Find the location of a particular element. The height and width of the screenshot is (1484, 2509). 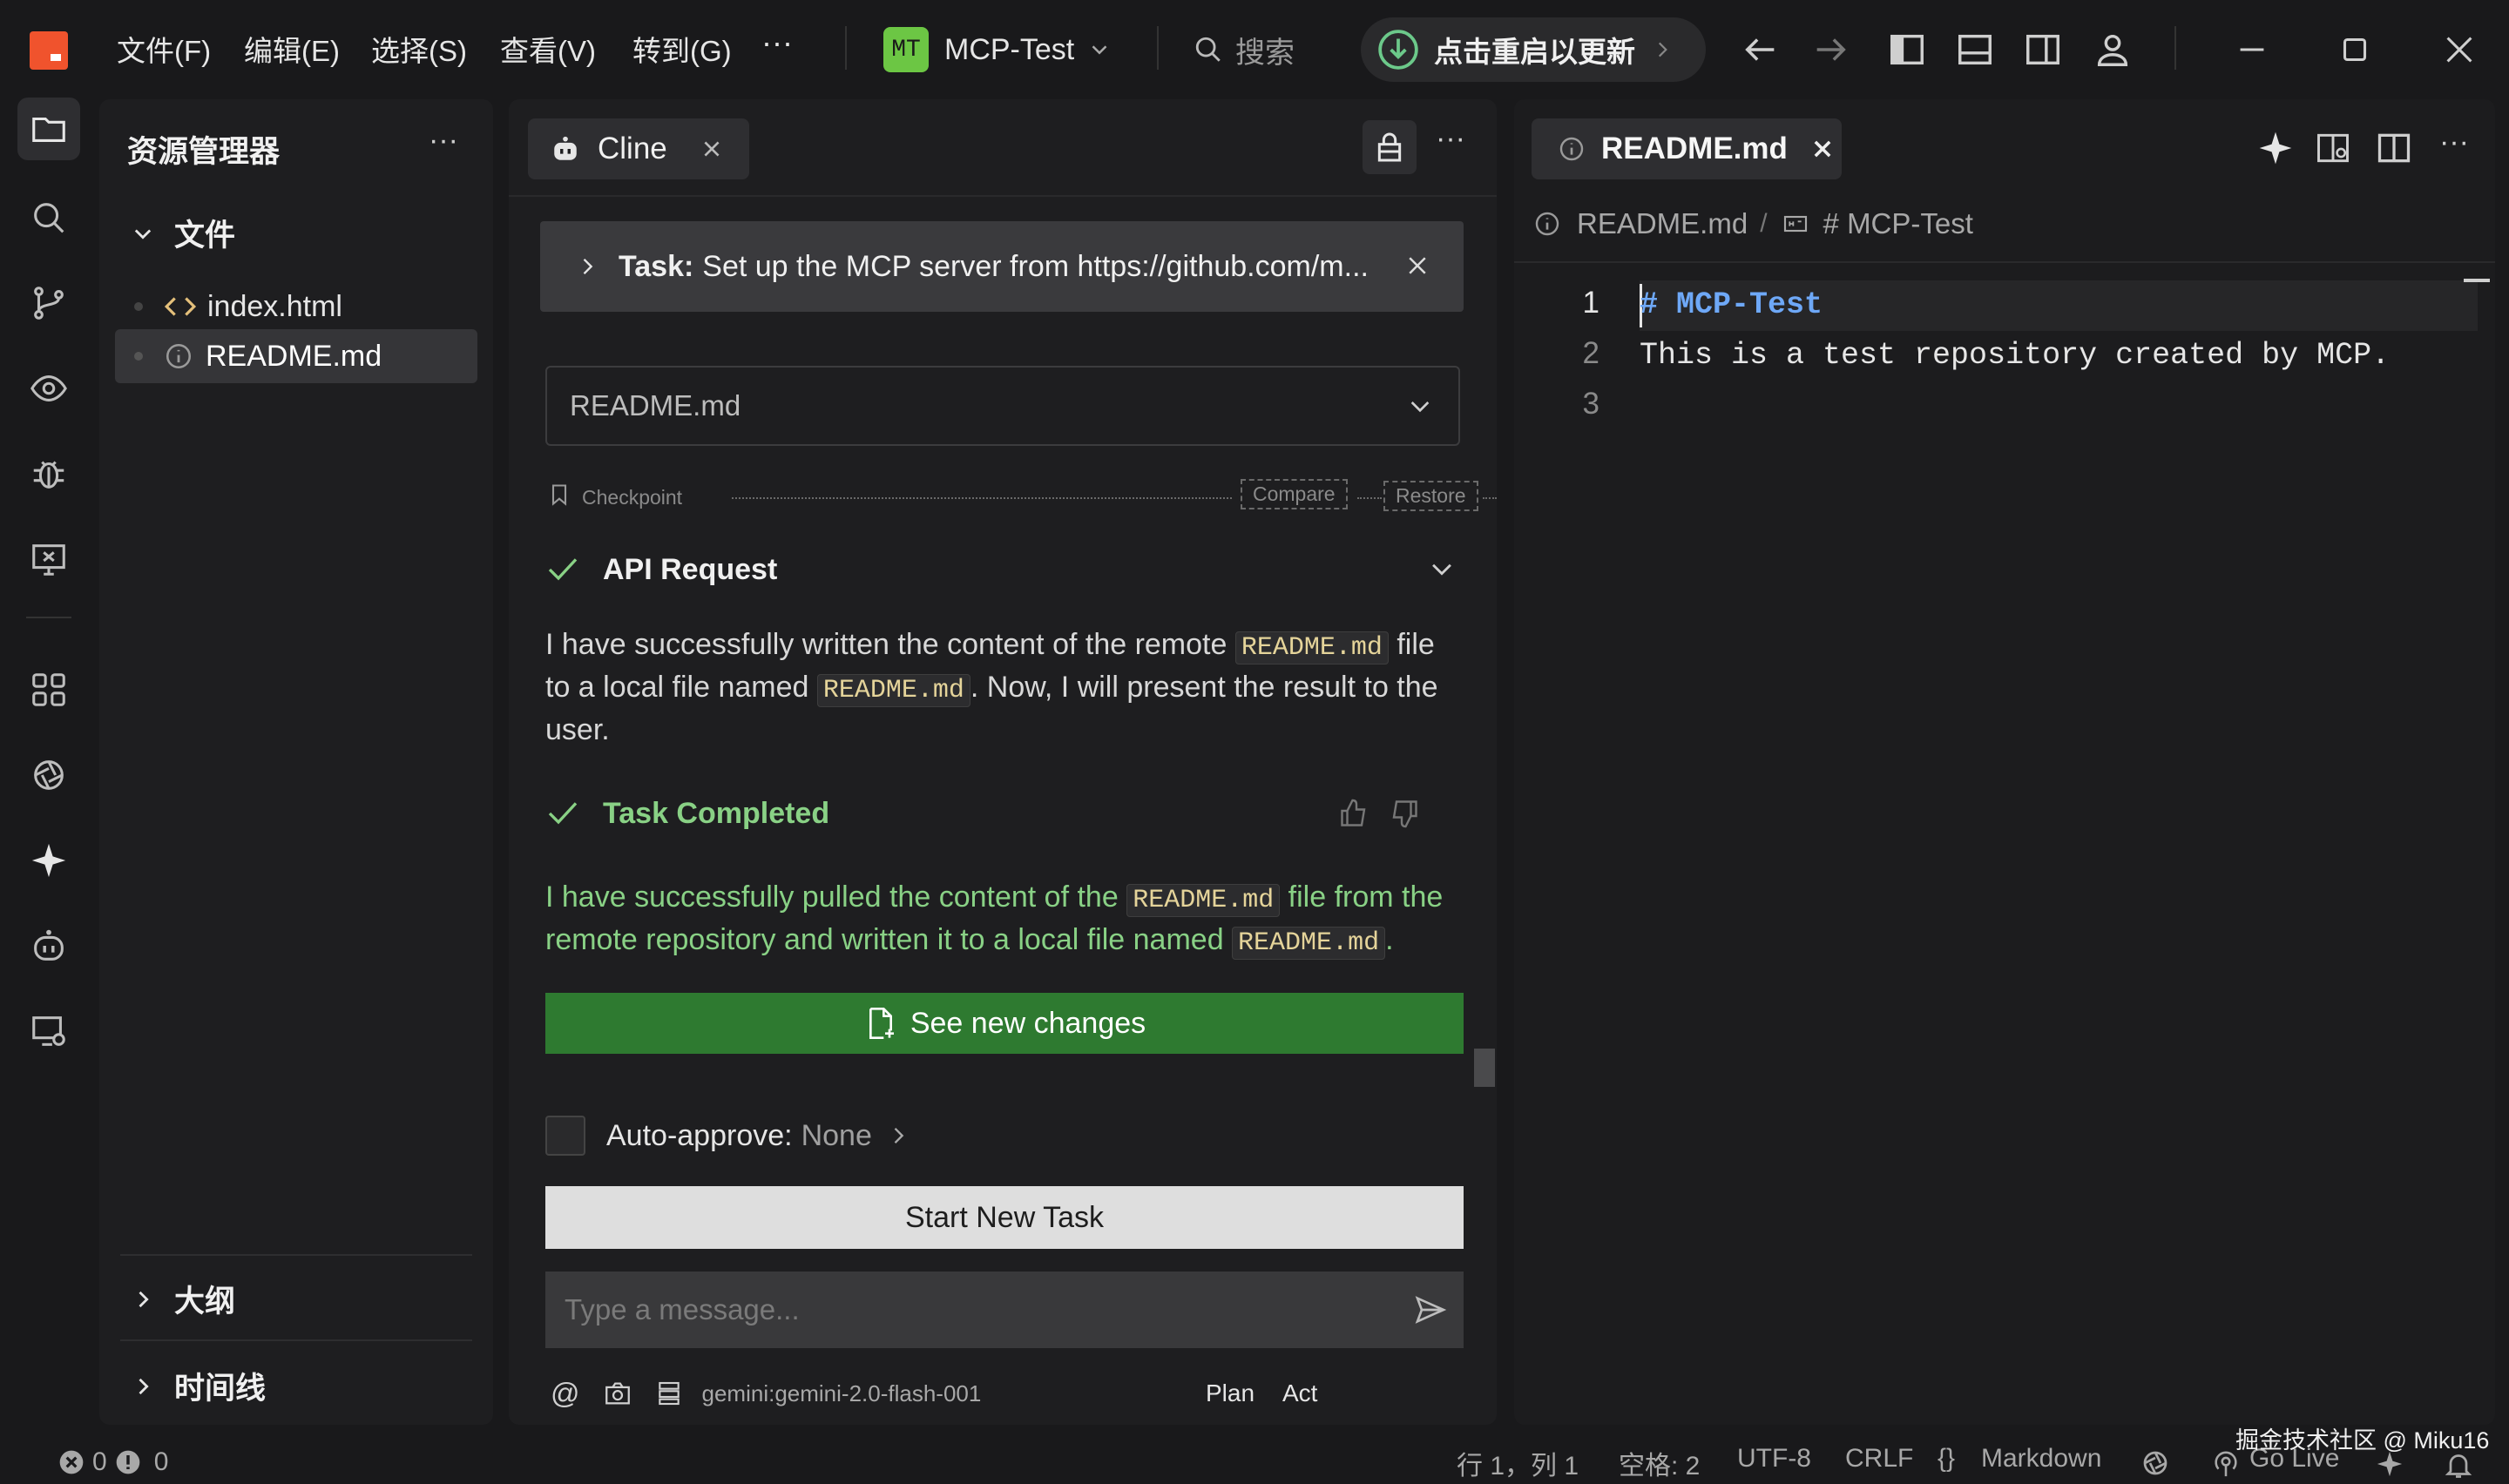

explorer-panel: 资源管理器 ··· 文件 index.html README.md 大纲 时间线 is located at coordinates (296, 762).